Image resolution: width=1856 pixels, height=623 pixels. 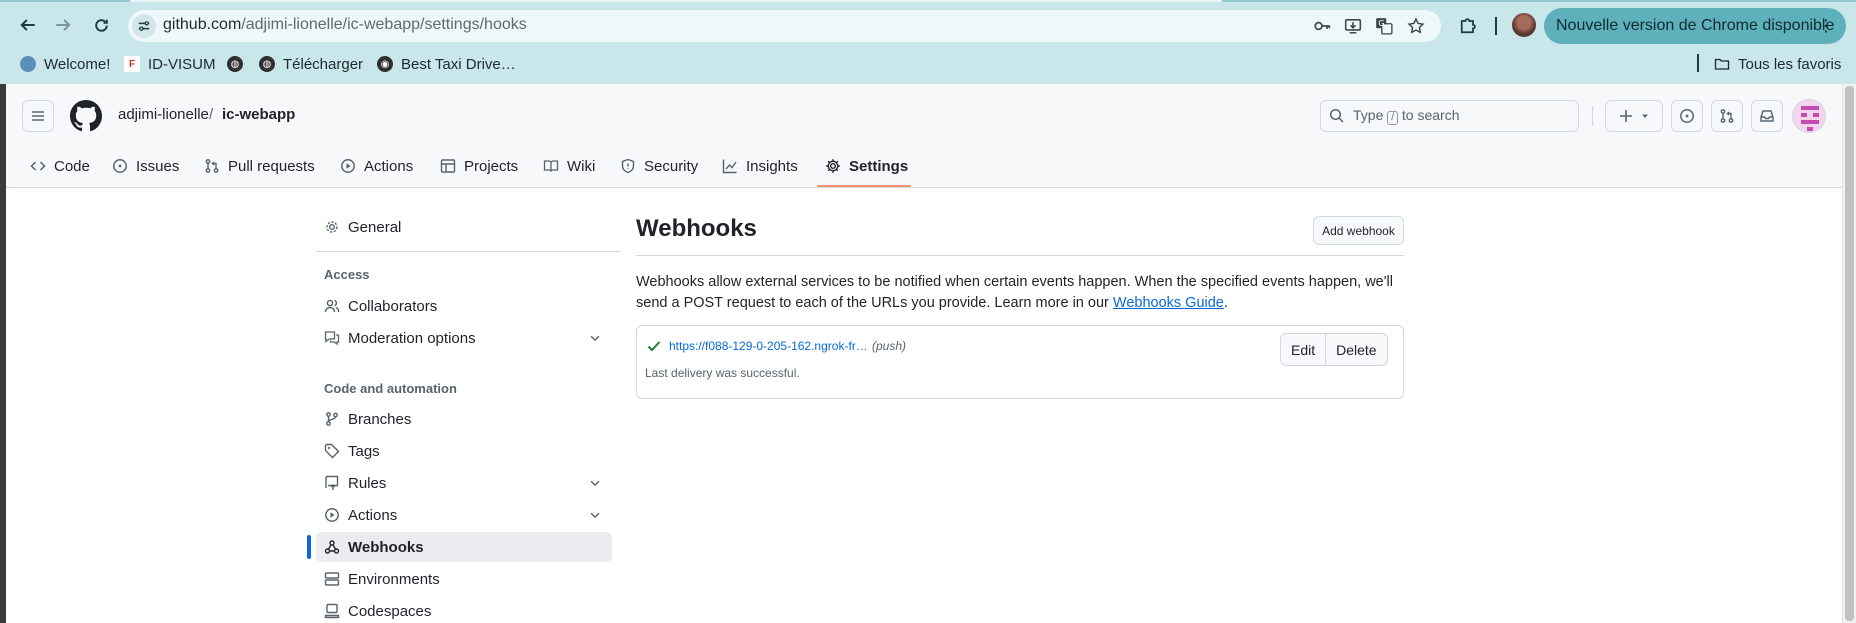 What do you see at coordinates (1826, 26) in the screenshot?
I see `more-menu-icon: ⋮` at bounding box center [1826, 26].